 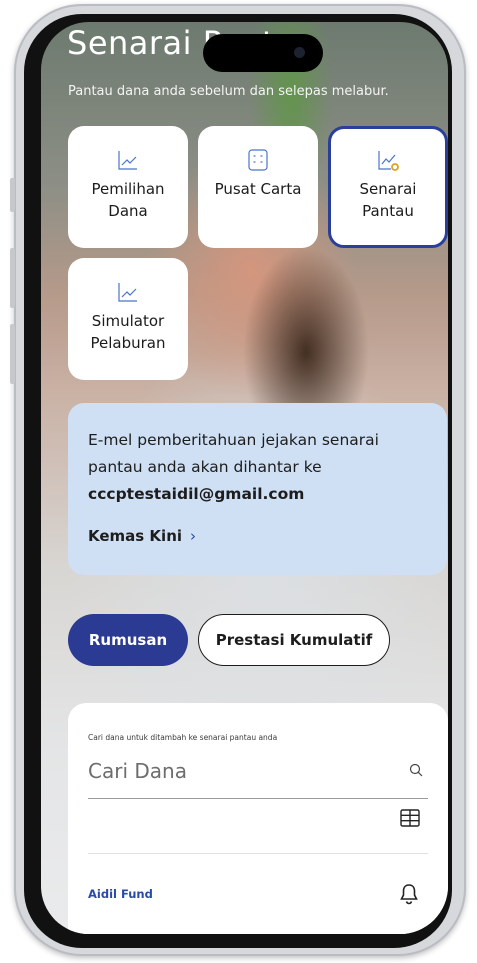 I want to click on search-input, so click(x=243, y=771).